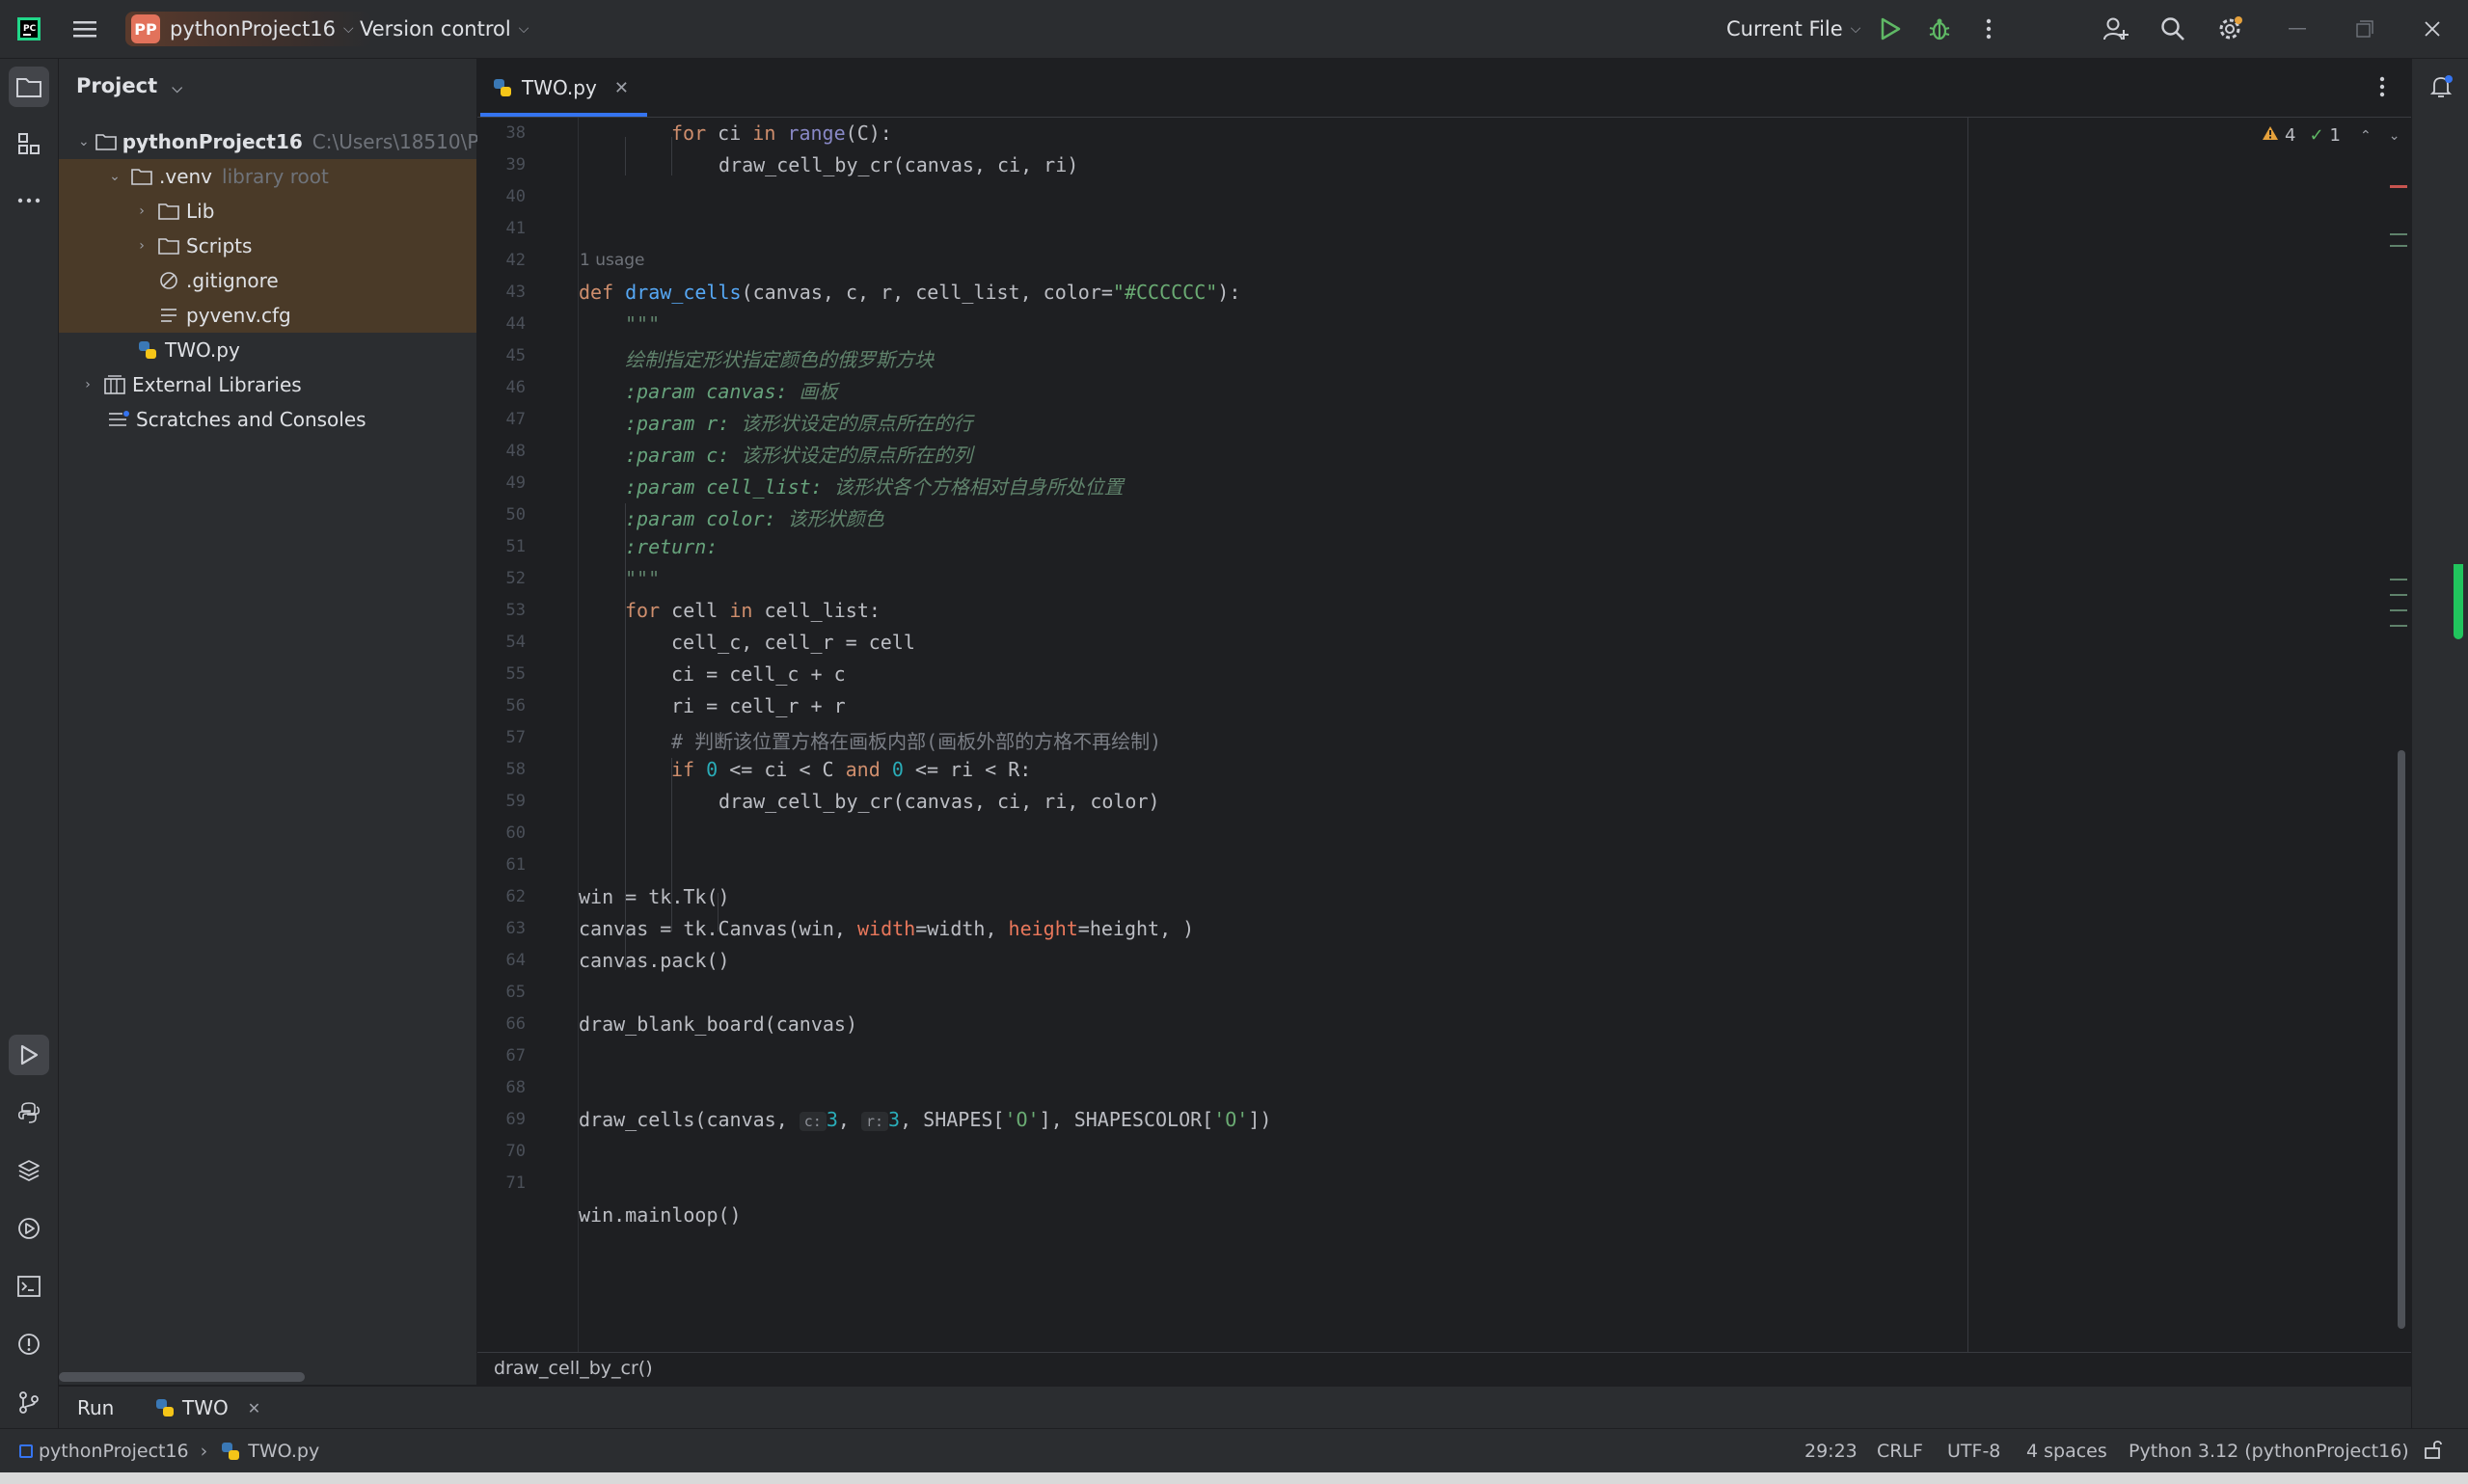 Image resolution: width=2468 pixels, height=1484 pixels. Describe the element at coordinates (29, 143) in the screenshot. I see `structure-icon` at that location.